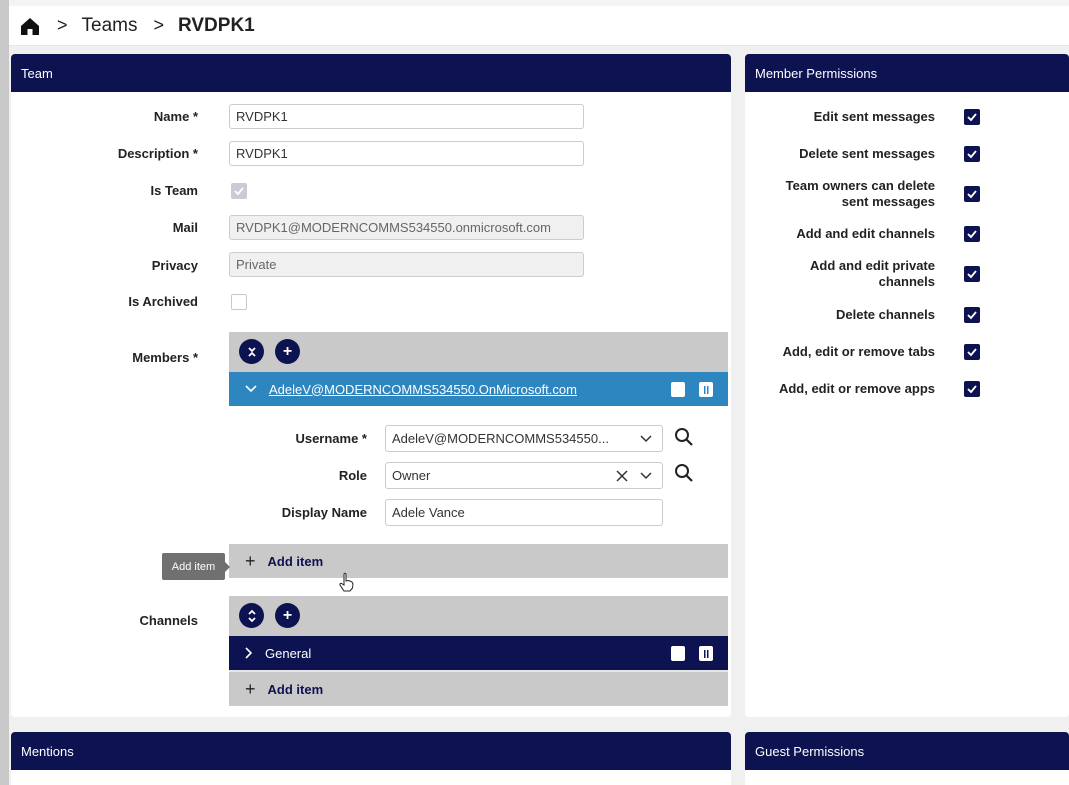 The height and width of the screenshot is (785, 1069). Describe the element at coordinates (972, 315) in the screenshot. I see `perm-delete-channels-checkbox` at that location.